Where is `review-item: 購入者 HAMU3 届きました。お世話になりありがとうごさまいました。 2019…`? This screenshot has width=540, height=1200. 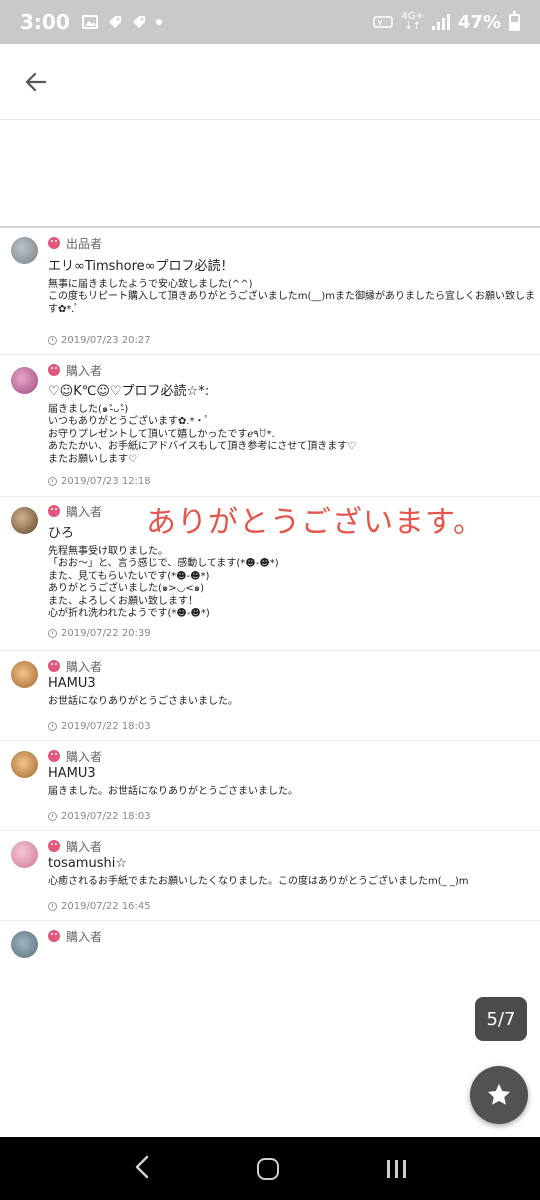
review-item: 購入者 HAMU3 届きました。お世話になりありがとうごさまいました。 2019… is located at coordinates (270, 786).